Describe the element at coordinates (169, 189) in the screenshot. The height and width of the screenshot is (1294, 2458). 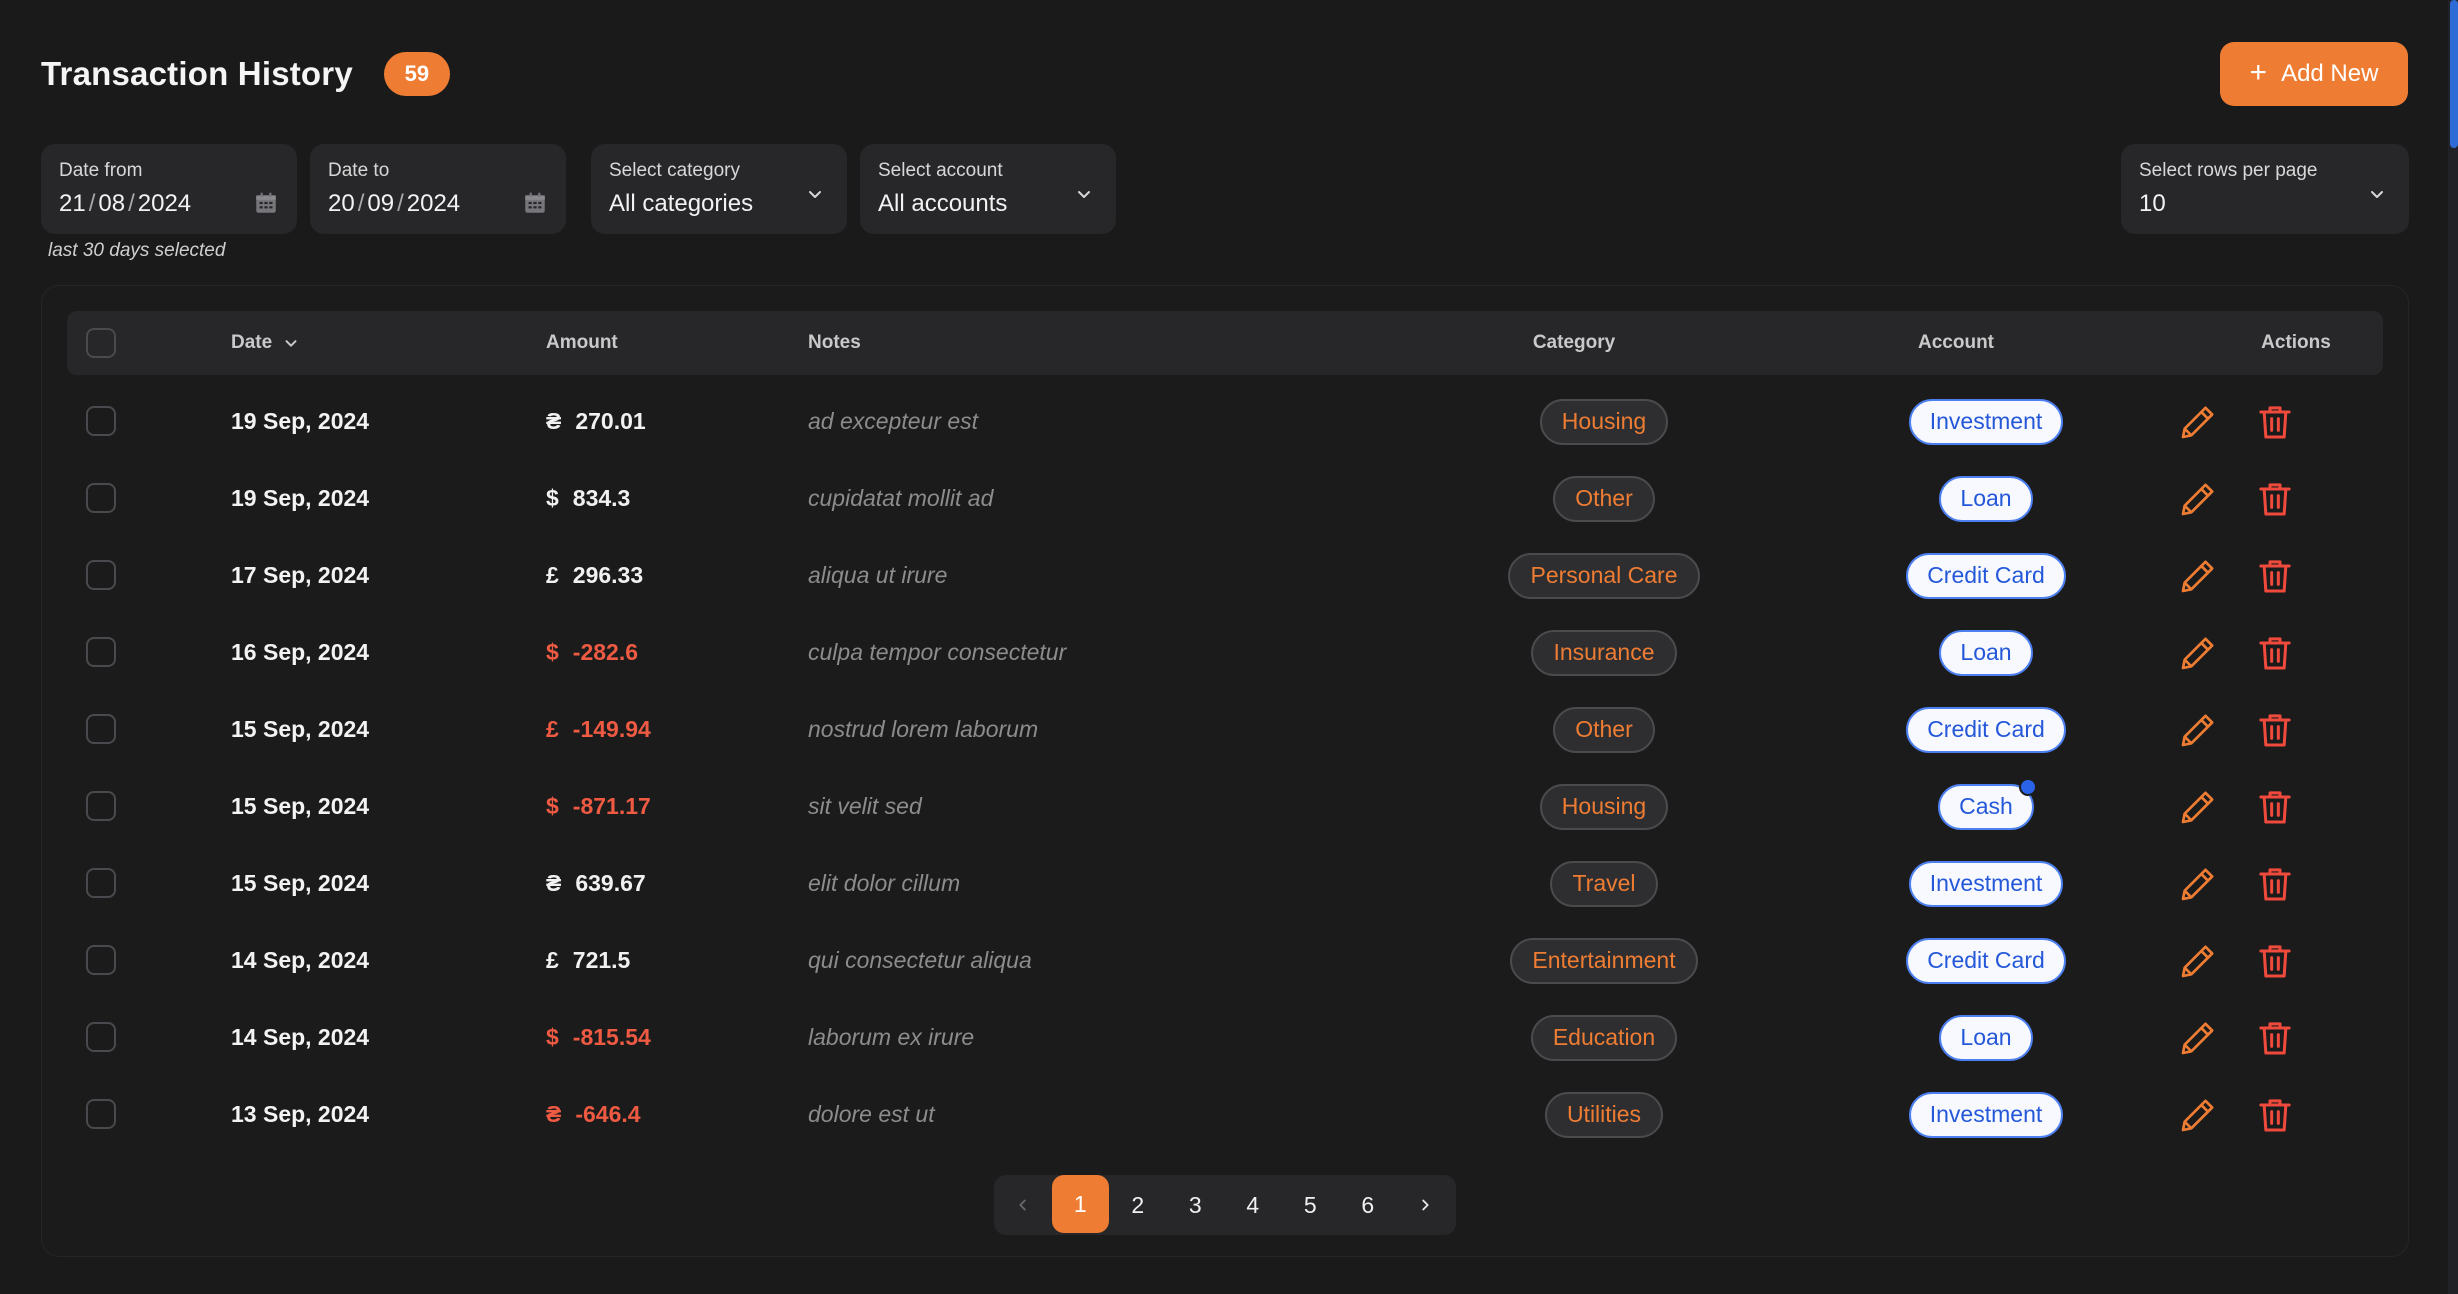
I see `date-from-field: Date from 21/08/2024` at that location.